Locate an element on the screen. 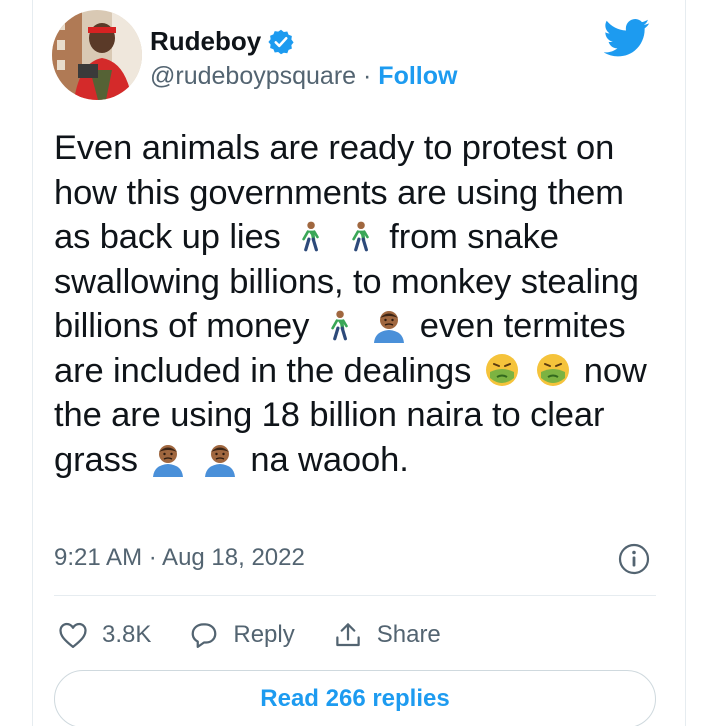  tweet-actions: 3.8K Reply Share is located at coordinates (268, 635).